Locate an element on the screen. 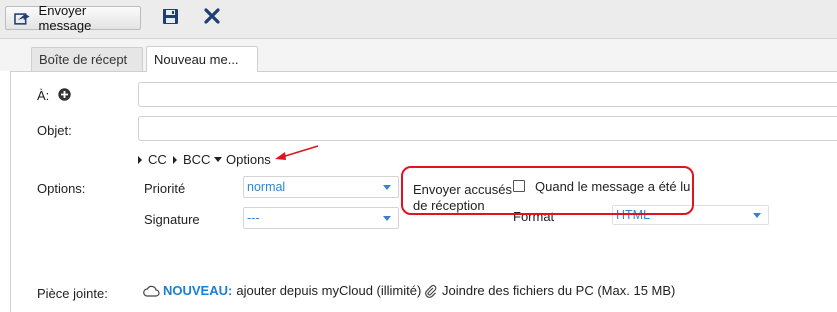 This screenshot has height=312, width=837. attach-from-pc-label: Joindre des fichiers du PC (Max. 15 MB) is located at coordinates (559, 290).